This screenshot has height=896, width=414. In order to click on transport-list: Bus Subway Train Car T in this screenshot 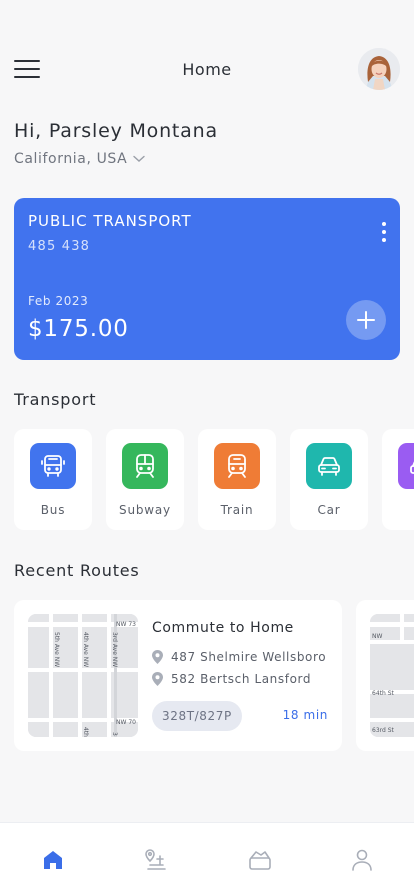, I will do `click(214, 480)`.